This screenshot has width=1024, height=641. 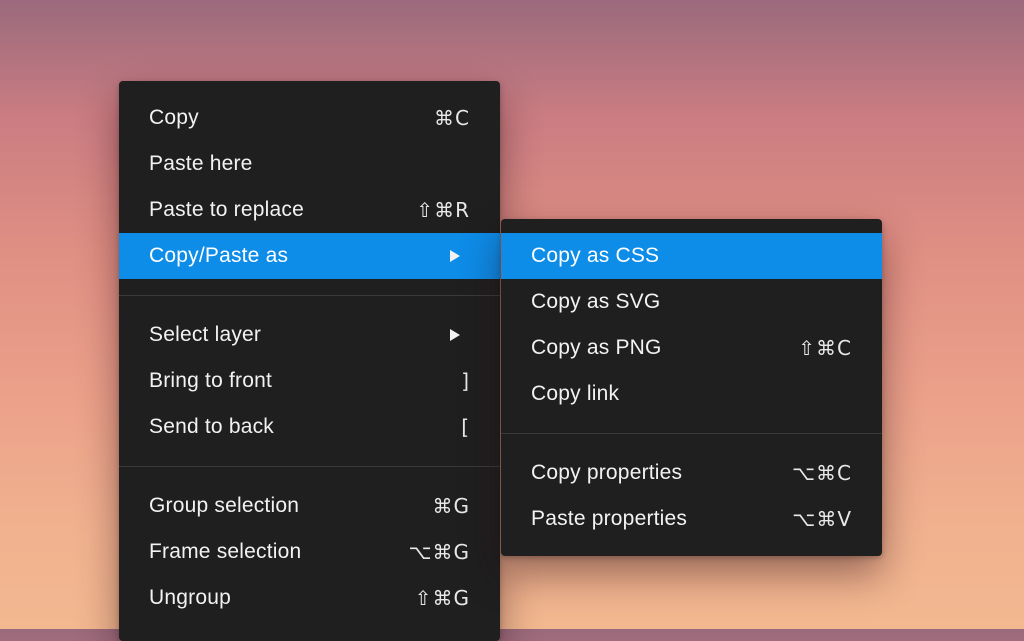 I want to click on menu-item-copy-properties: Copy properties ⌥⌘C, so click(x=691, y=473).